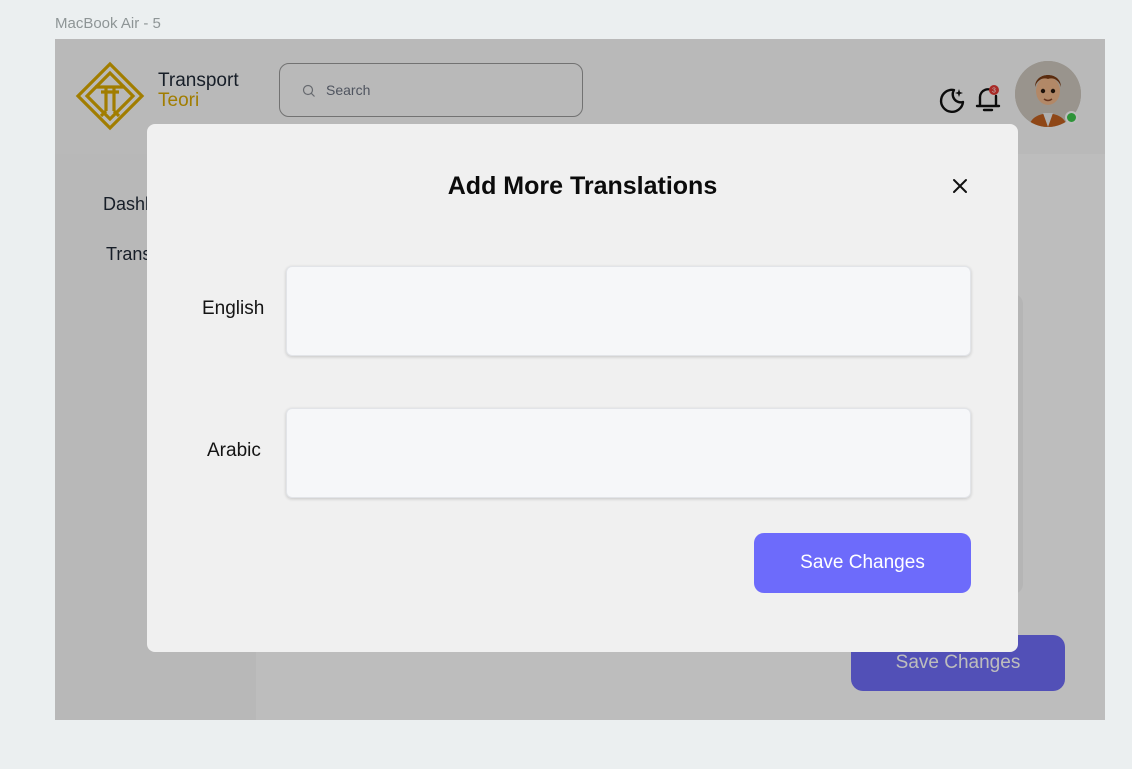  I want to click on save-changes-button: Save Changes, so click(862, 563).